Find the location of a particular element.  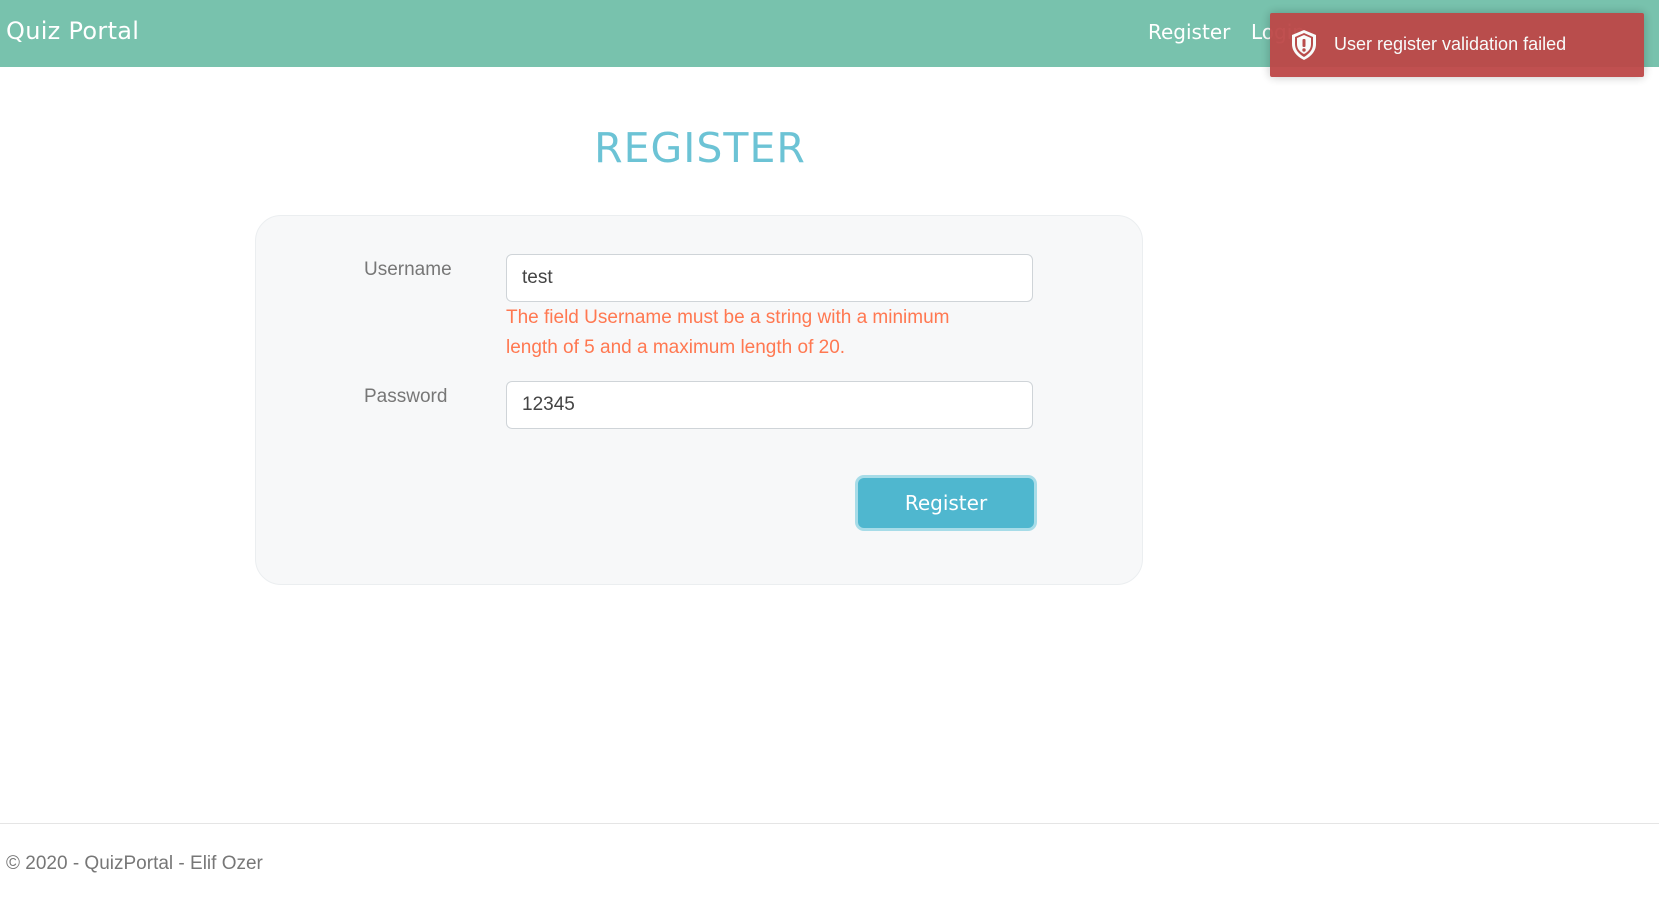

page-title: REGISTER is located at coordinates (700, 148).